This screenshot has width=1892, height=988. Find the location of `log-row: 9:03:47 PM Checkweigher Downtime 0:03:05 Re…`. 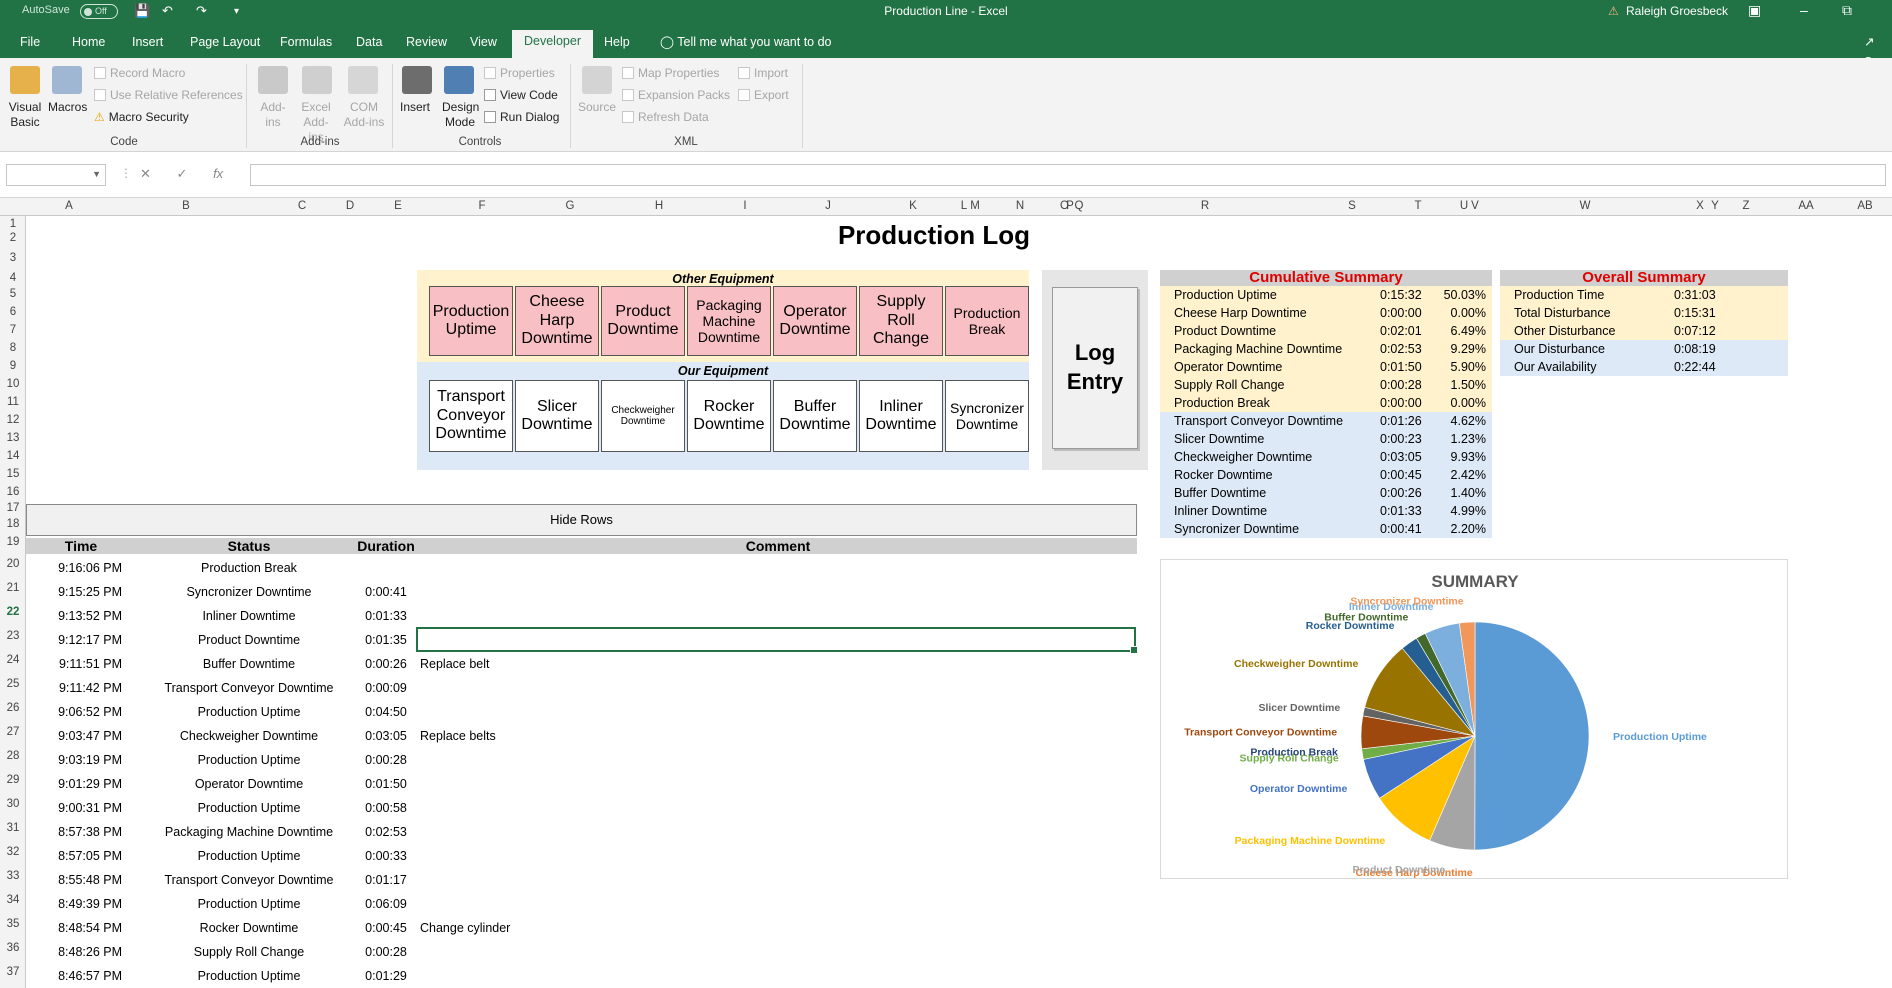

log-row: 9:03:47 PM Checkweigher Downtime 0:03:05 Re… is located at coordinates (581, 737).